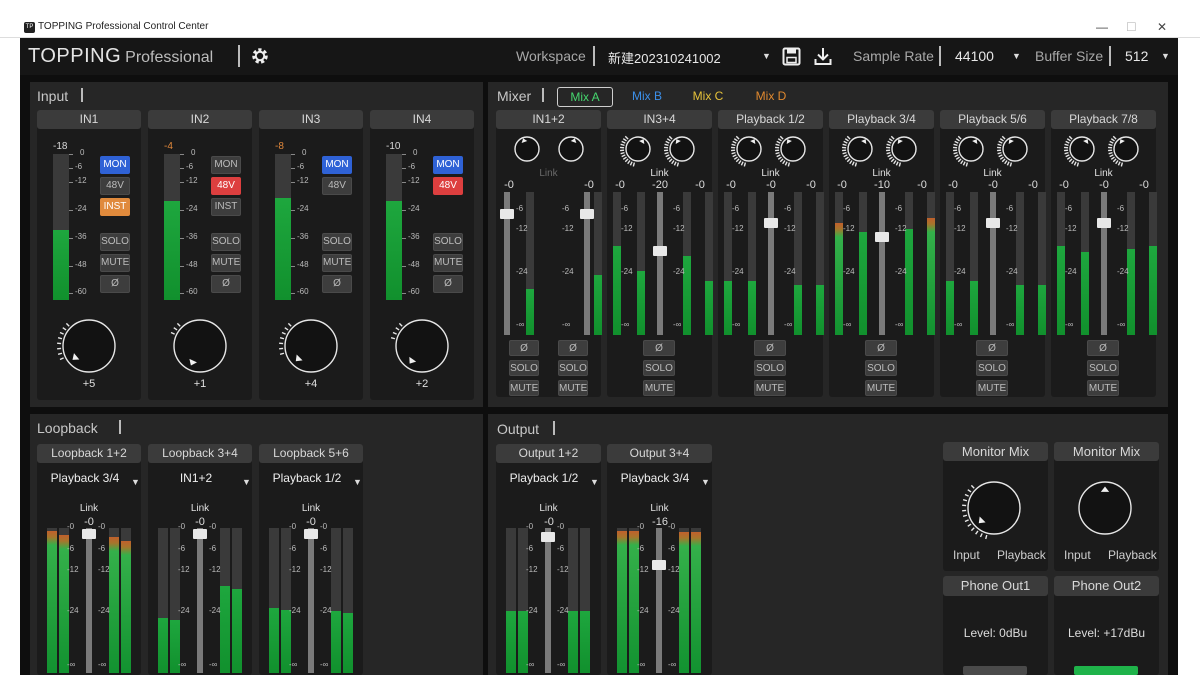 This screenshot has height=675, width=1200. I want to click on tab-mix-d: Mix D, so click(771, 97).